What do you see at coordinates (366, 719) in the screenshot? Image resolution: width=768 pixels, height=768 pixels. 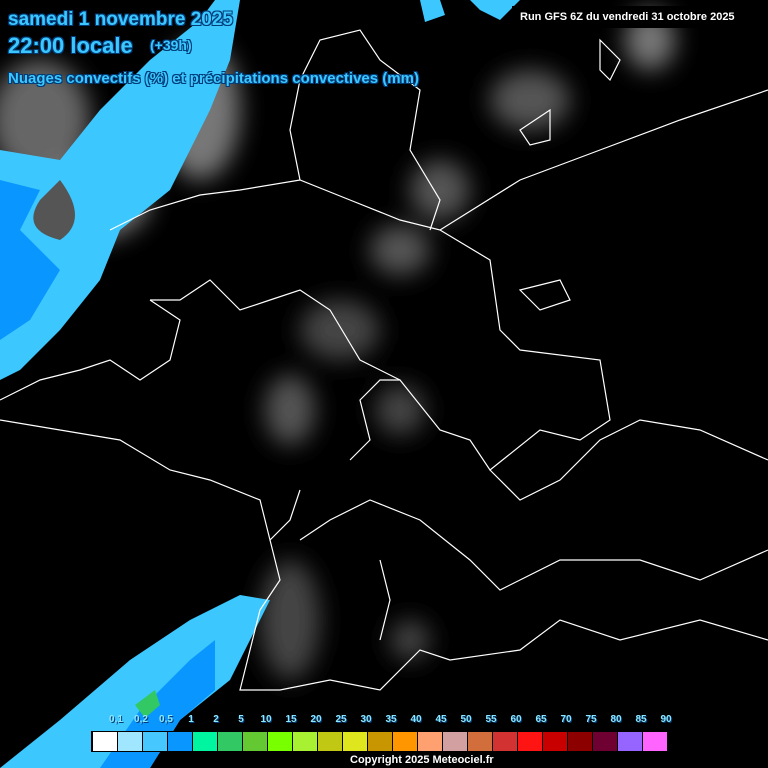 I see `legend-label: 30` at bounding box center [366, 719].